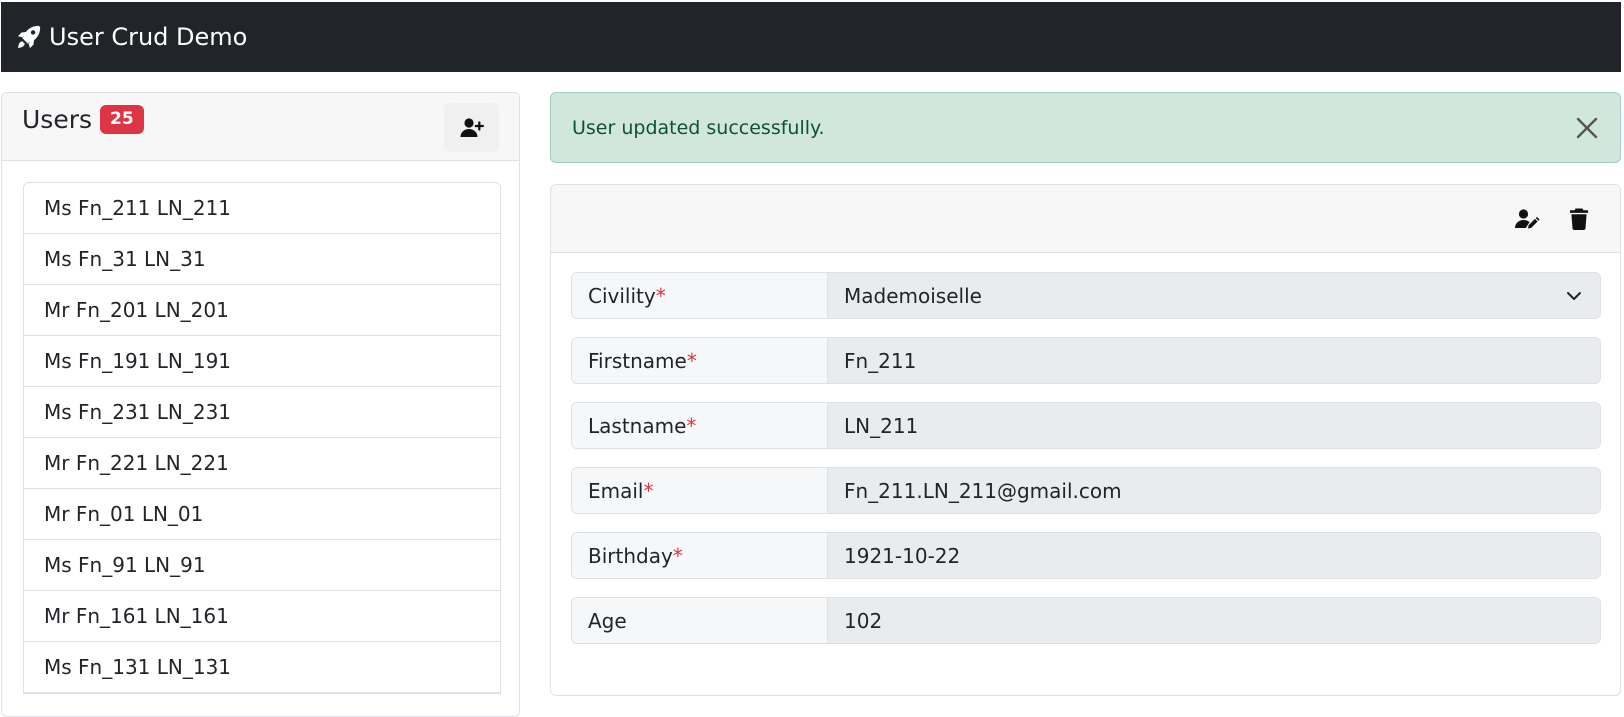 The height and width of the screenshot is (717, 1624). I want to click on email-input: Fn_211.LN_211@gmail.com, so click(1214, 490).